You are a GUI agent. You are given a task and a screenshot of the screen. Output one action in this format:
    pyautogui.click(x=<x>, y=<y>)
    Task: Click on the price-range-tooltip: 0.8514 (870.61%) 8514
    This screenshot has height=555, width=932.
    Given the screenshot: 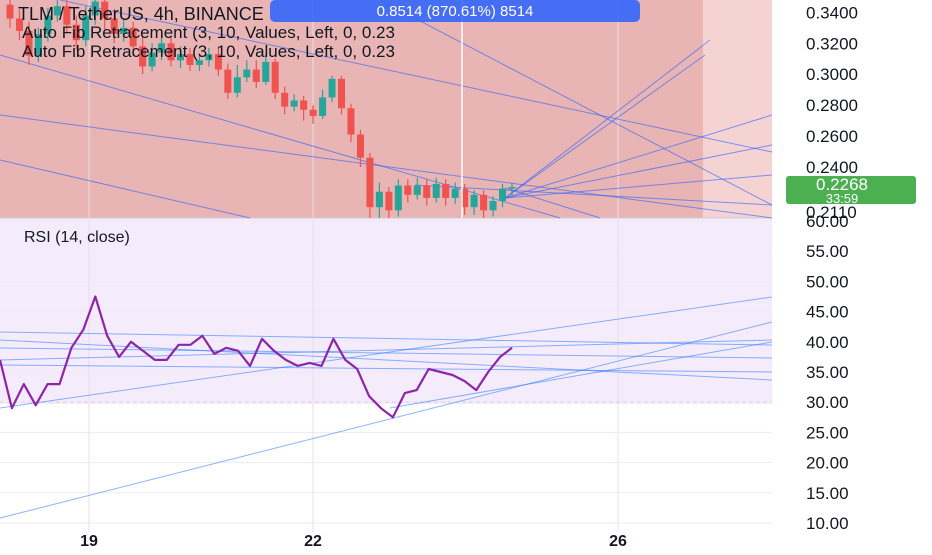 What is the action you would take?
    pyautogui.click(x=455, y=11)
    